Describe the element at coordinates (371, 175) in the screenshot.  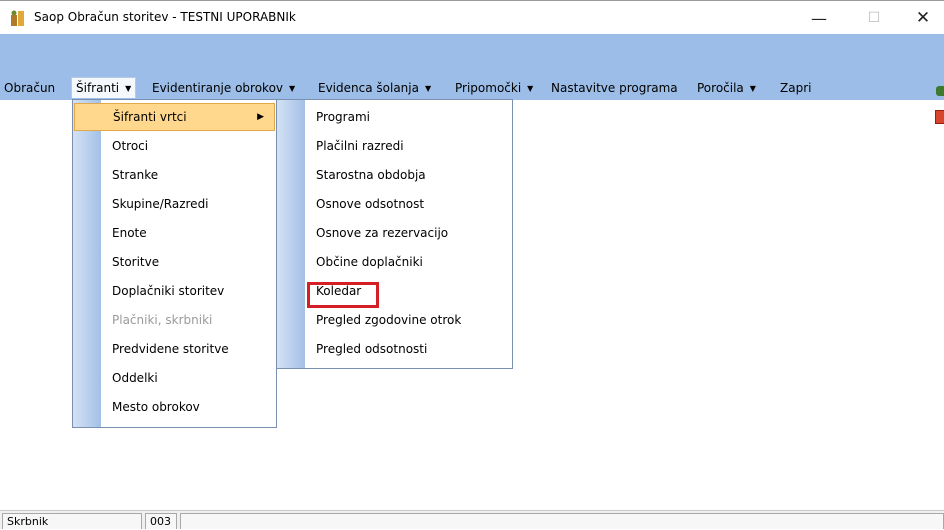
I see `menu-item-label: Starostna obdobja` at that location.